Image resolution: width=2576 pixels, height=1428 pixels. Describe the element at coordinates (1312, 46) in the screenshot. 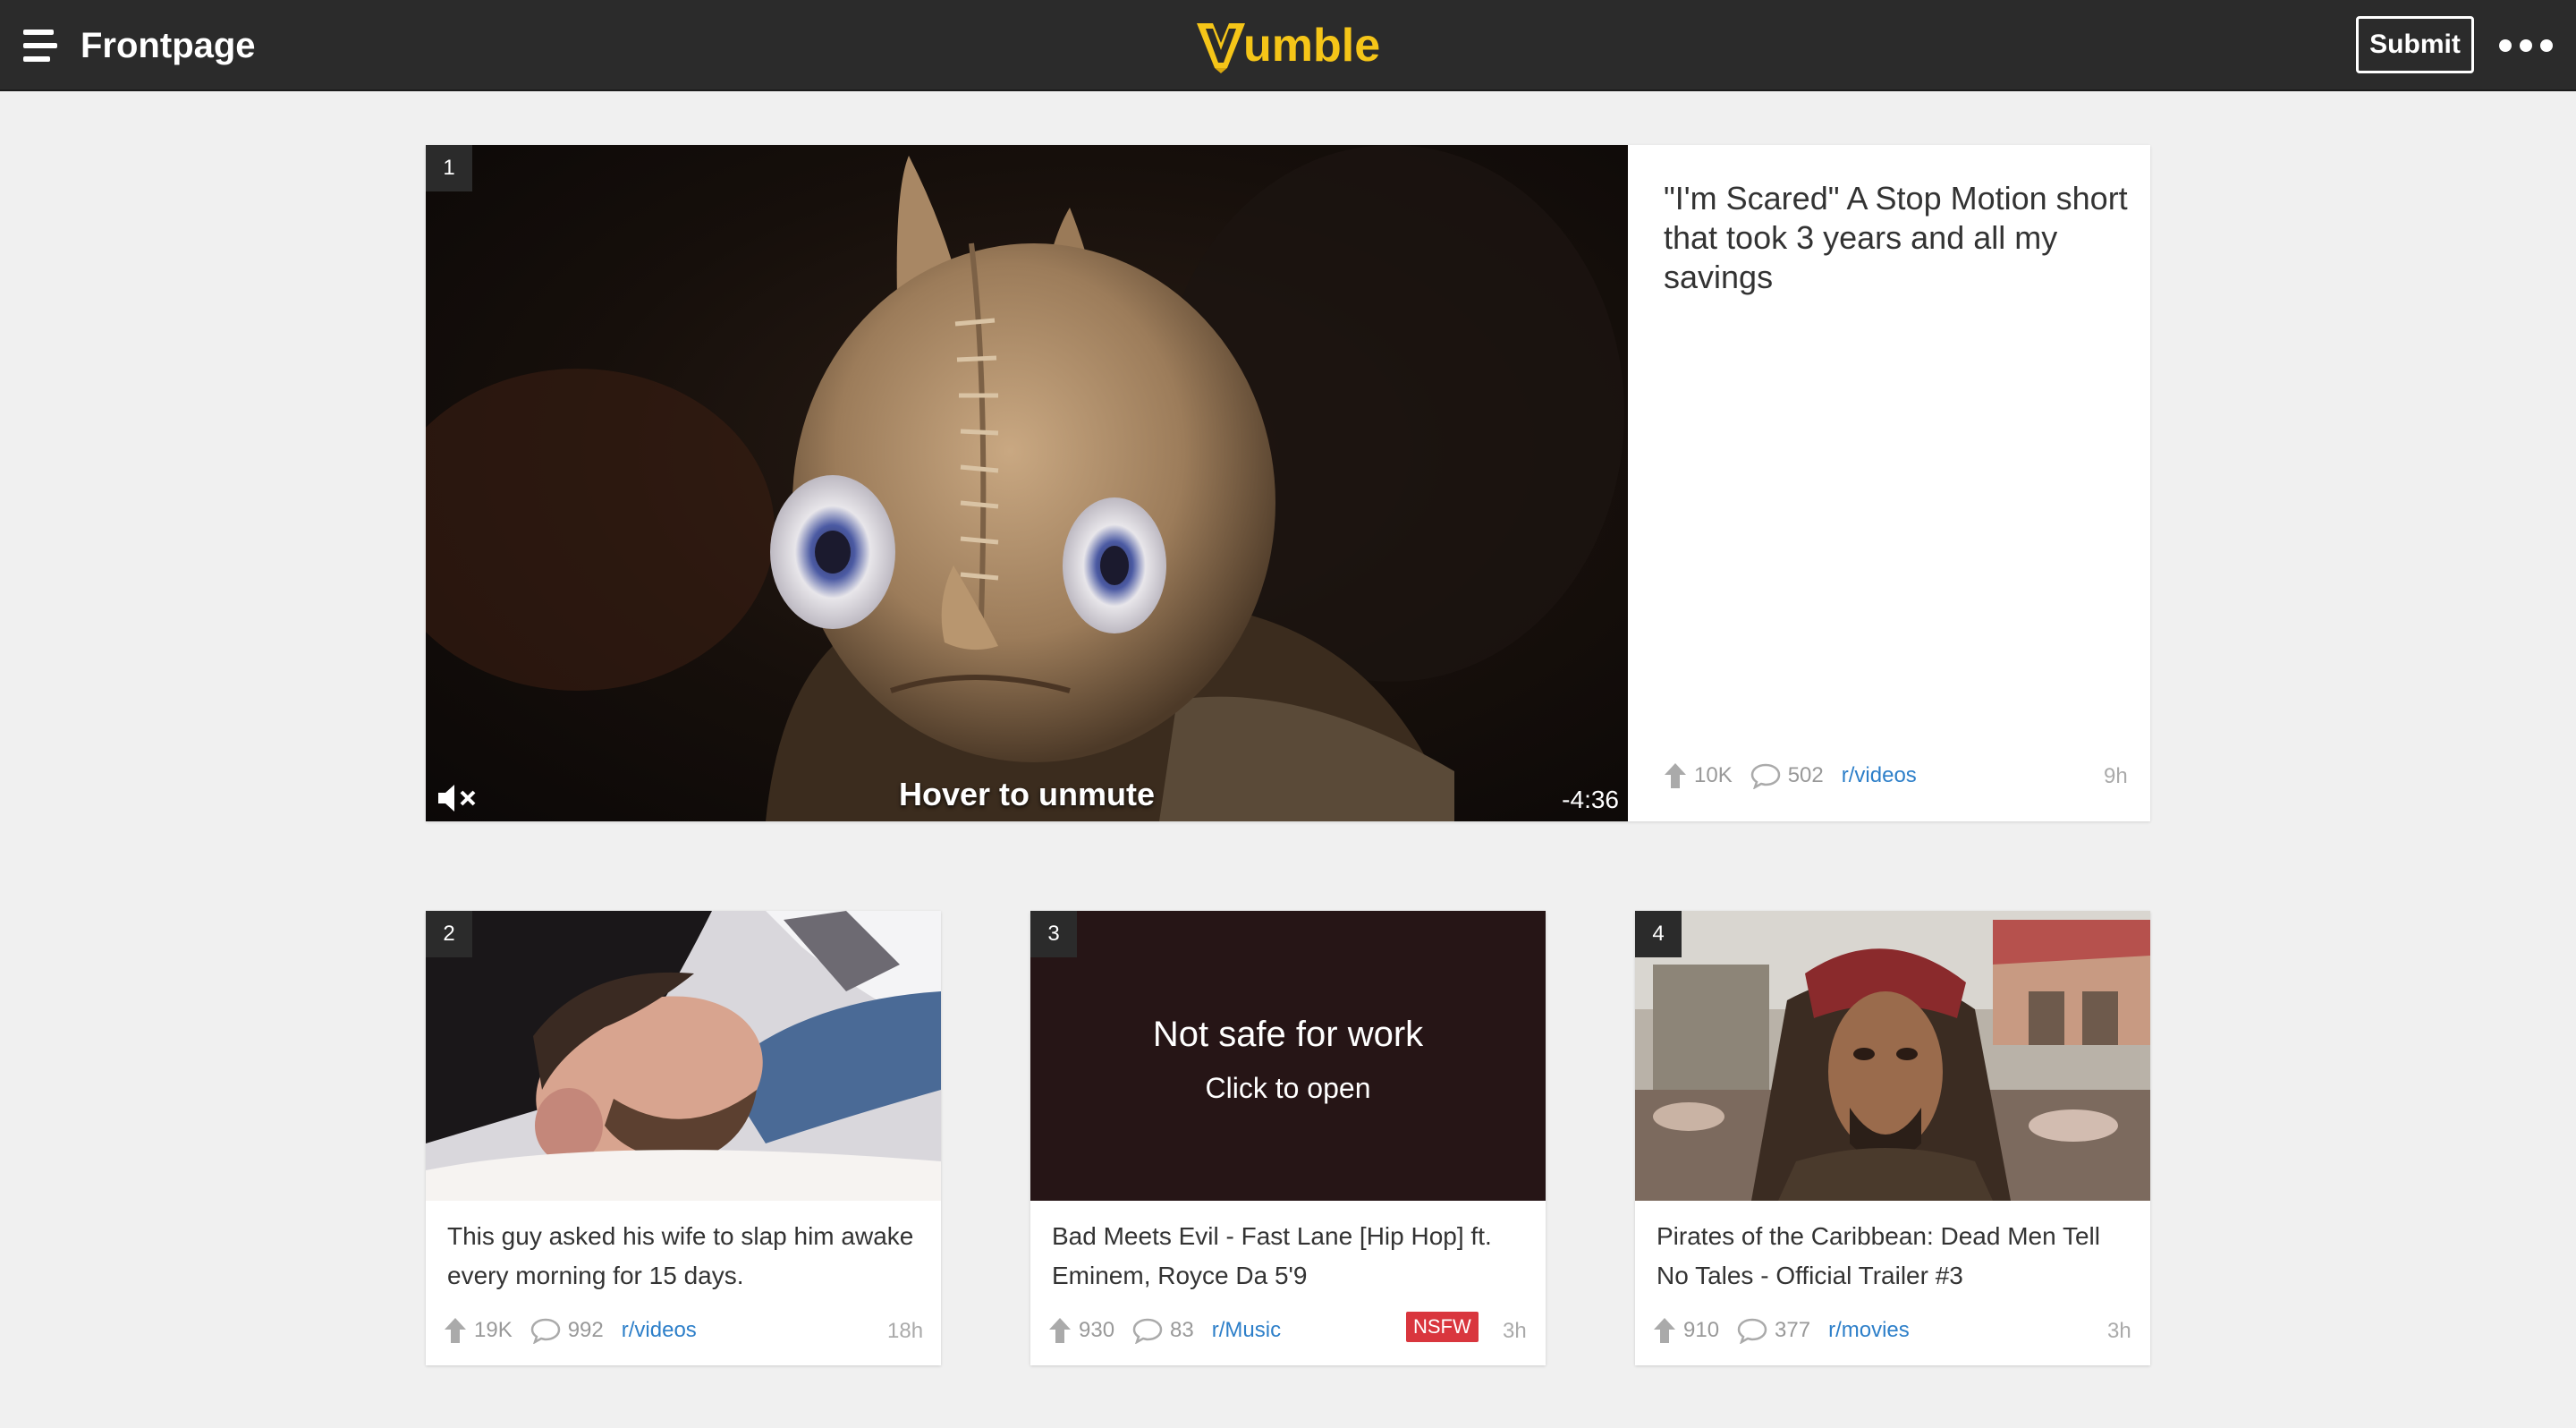

I see `logo-text: umble` at that location.